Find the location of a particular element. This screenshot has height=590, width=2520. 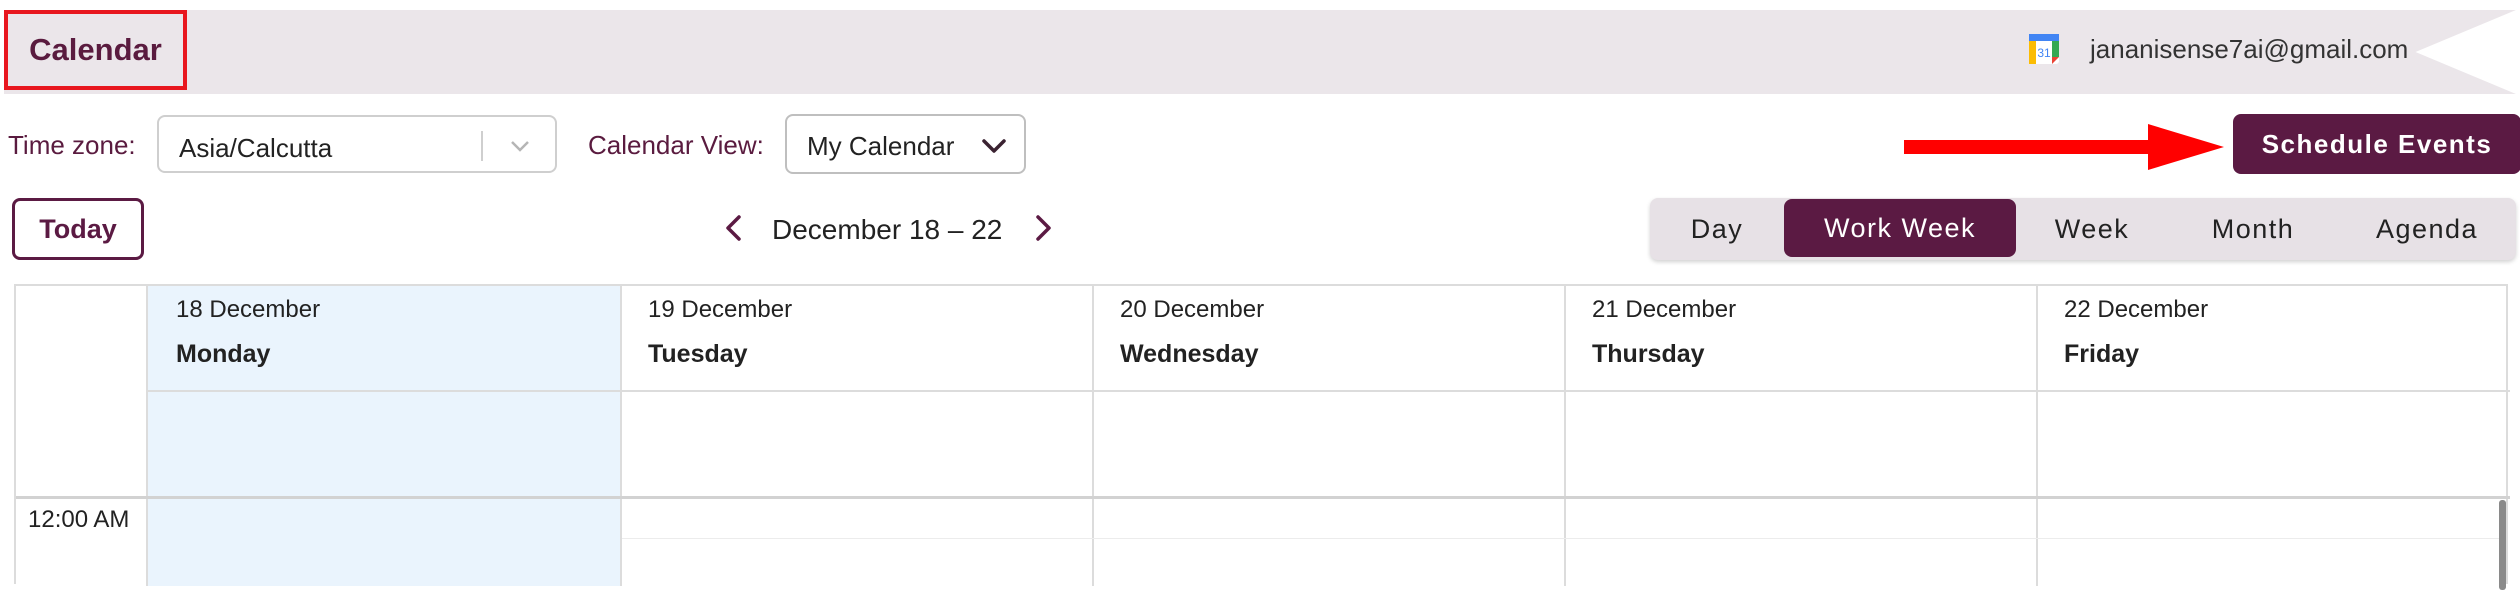

account-email: jananisense7ai@gmail.com is located at coordinates (2249, 49).